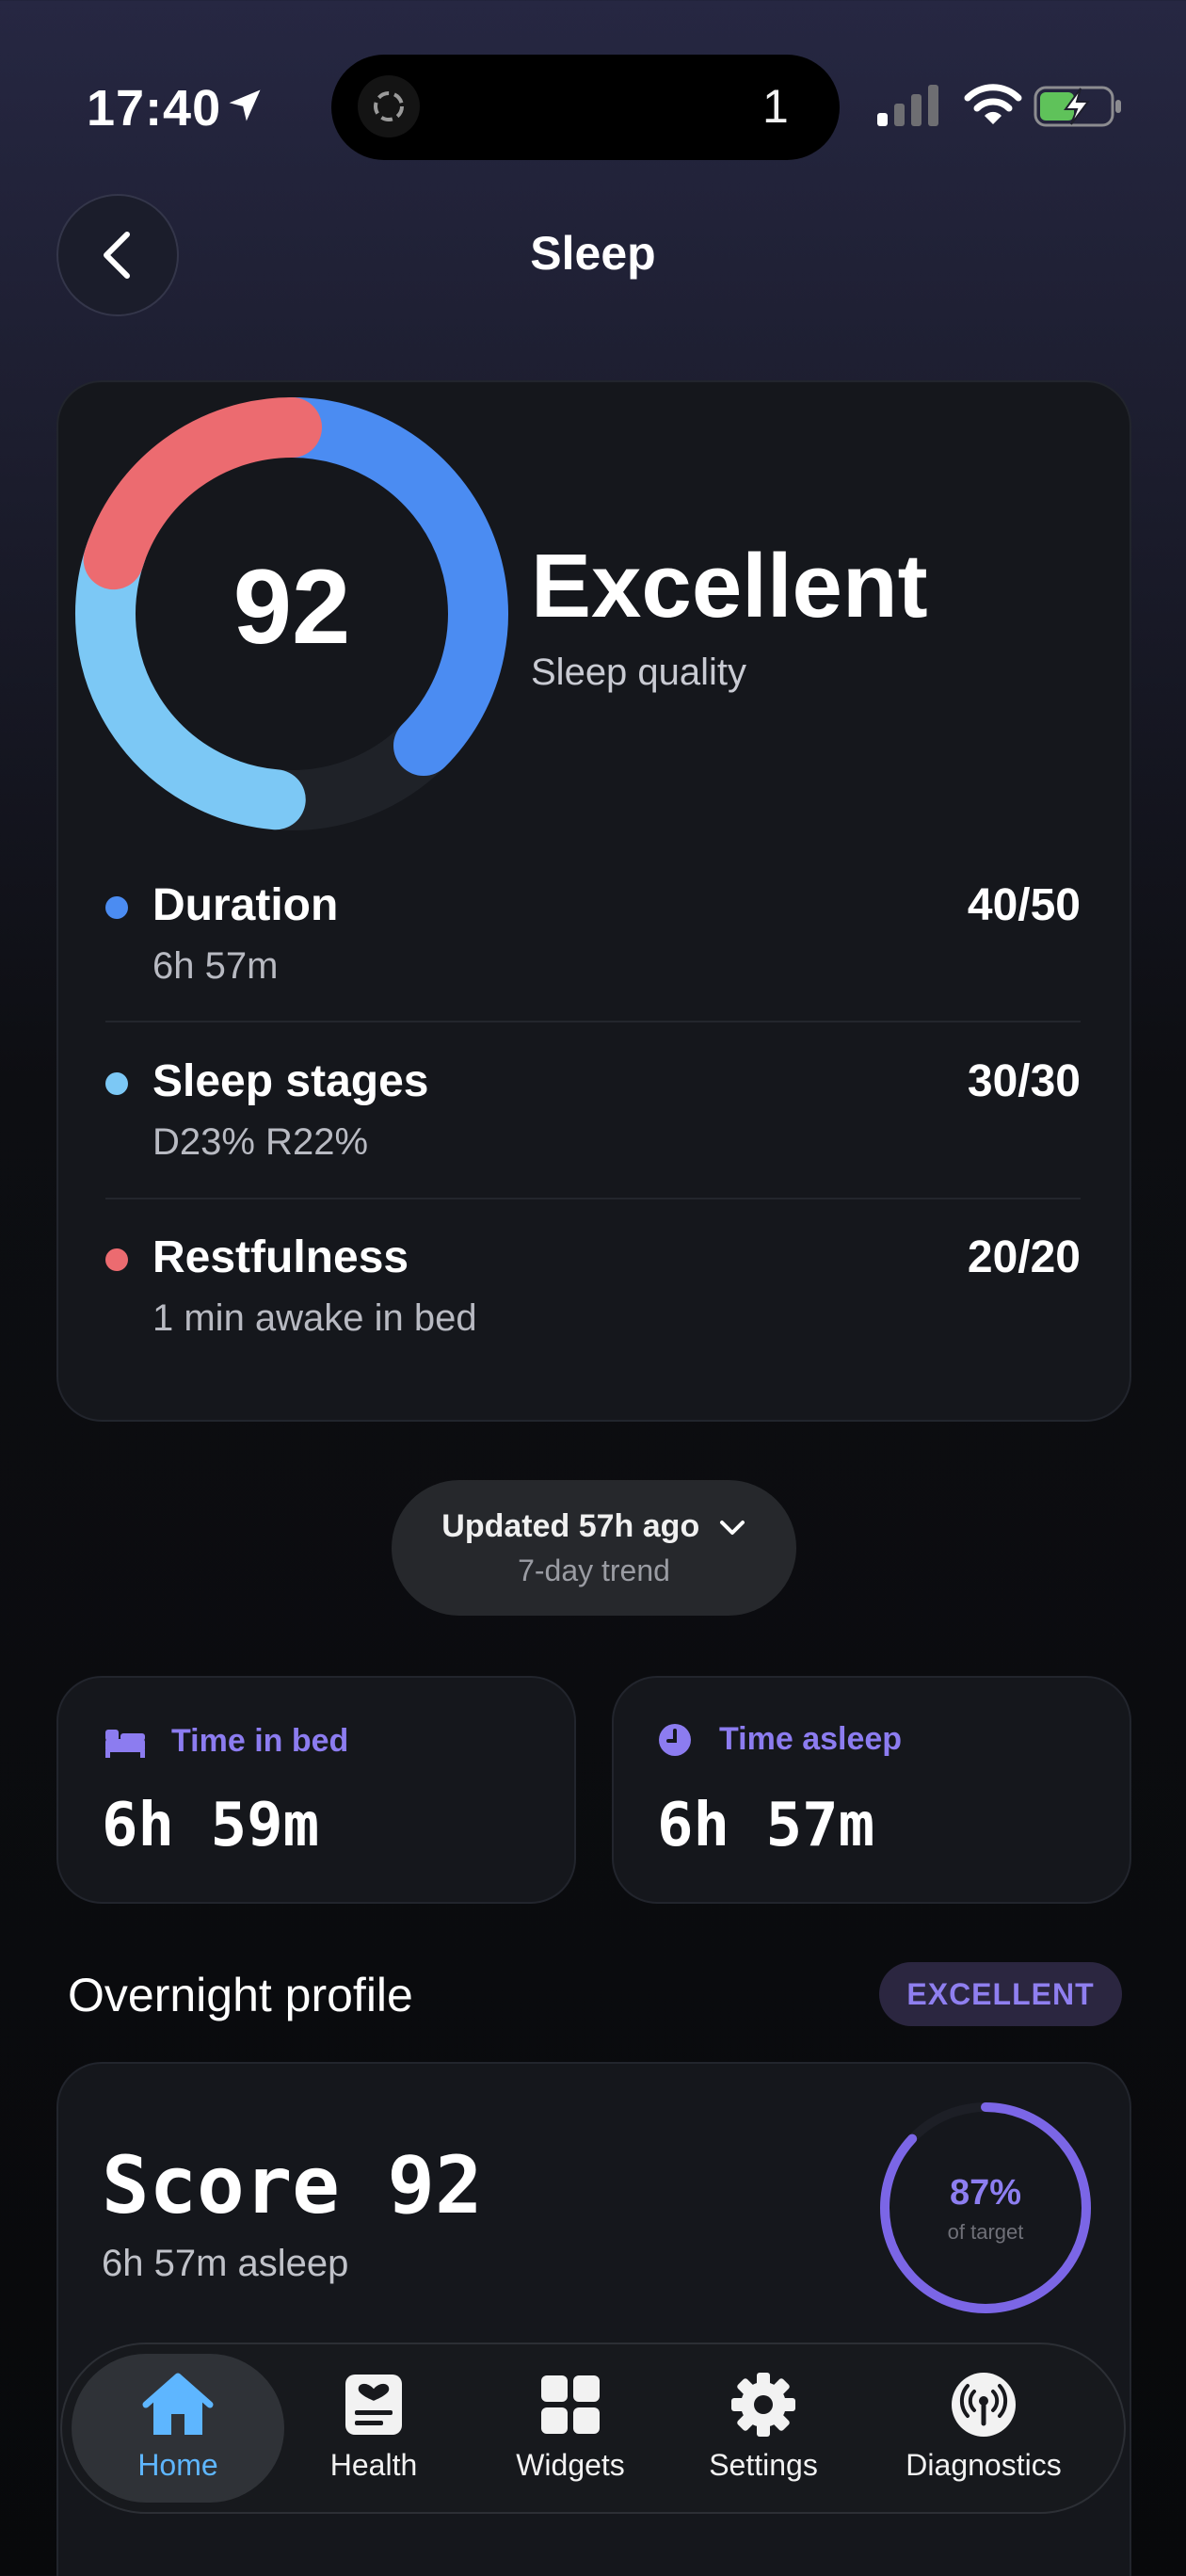  I want to click on gear-icon, so click(763, 2405).